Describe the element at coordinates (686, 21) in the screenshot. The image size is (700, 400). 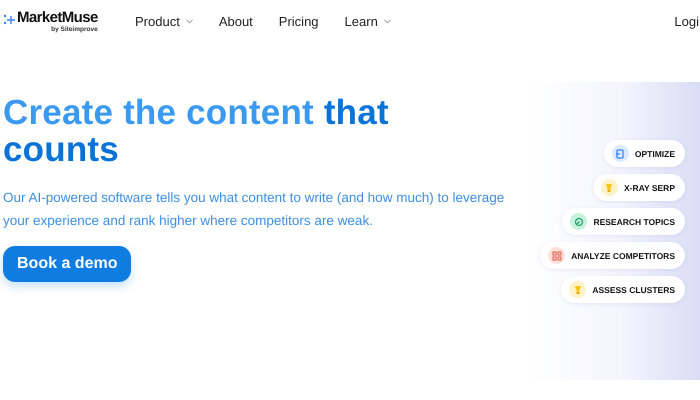
I see `login-link: Logi` at that location.